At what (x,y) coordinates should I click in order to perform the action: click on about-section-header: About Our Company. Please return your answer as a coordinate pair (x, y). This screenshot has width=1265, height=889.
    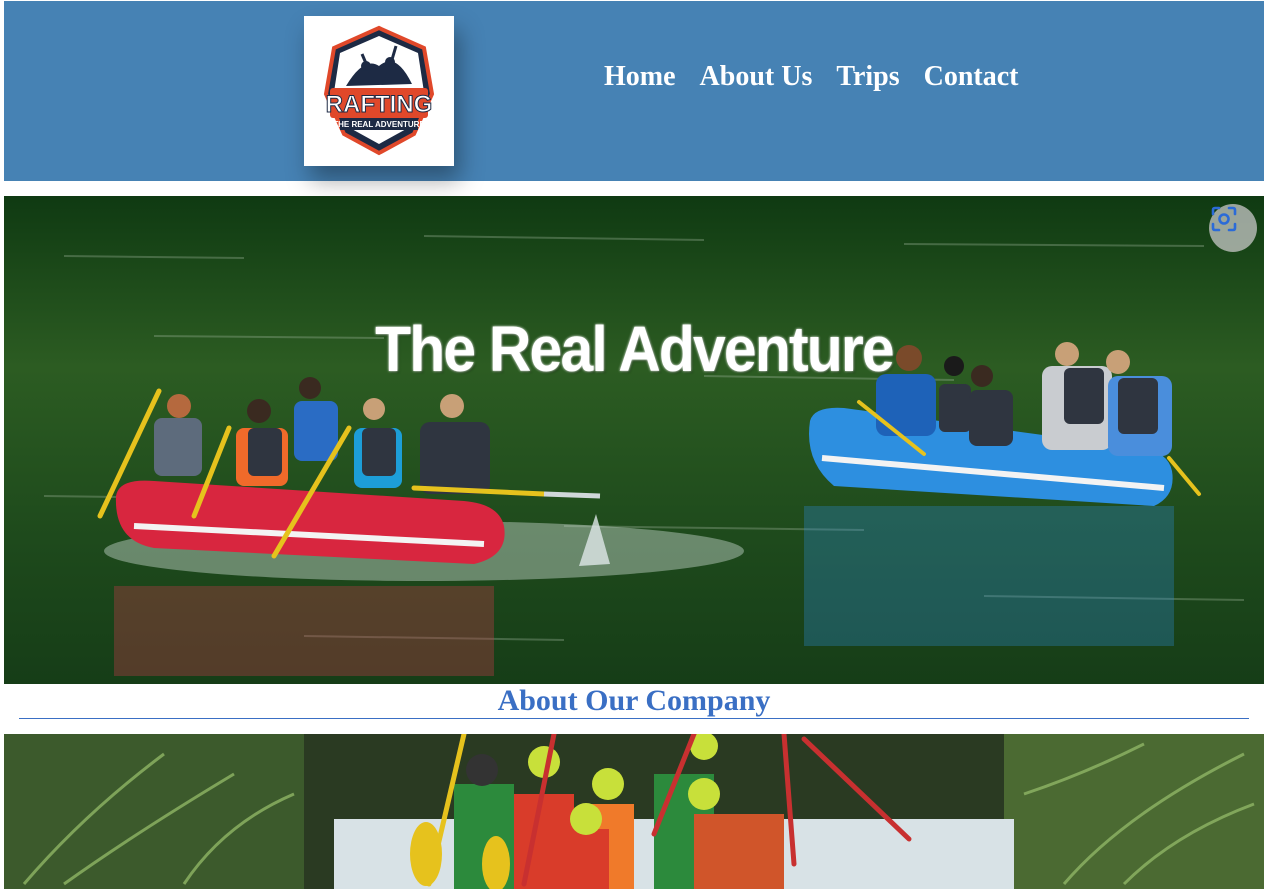
    Looking at the image, I should click on (634, 701).